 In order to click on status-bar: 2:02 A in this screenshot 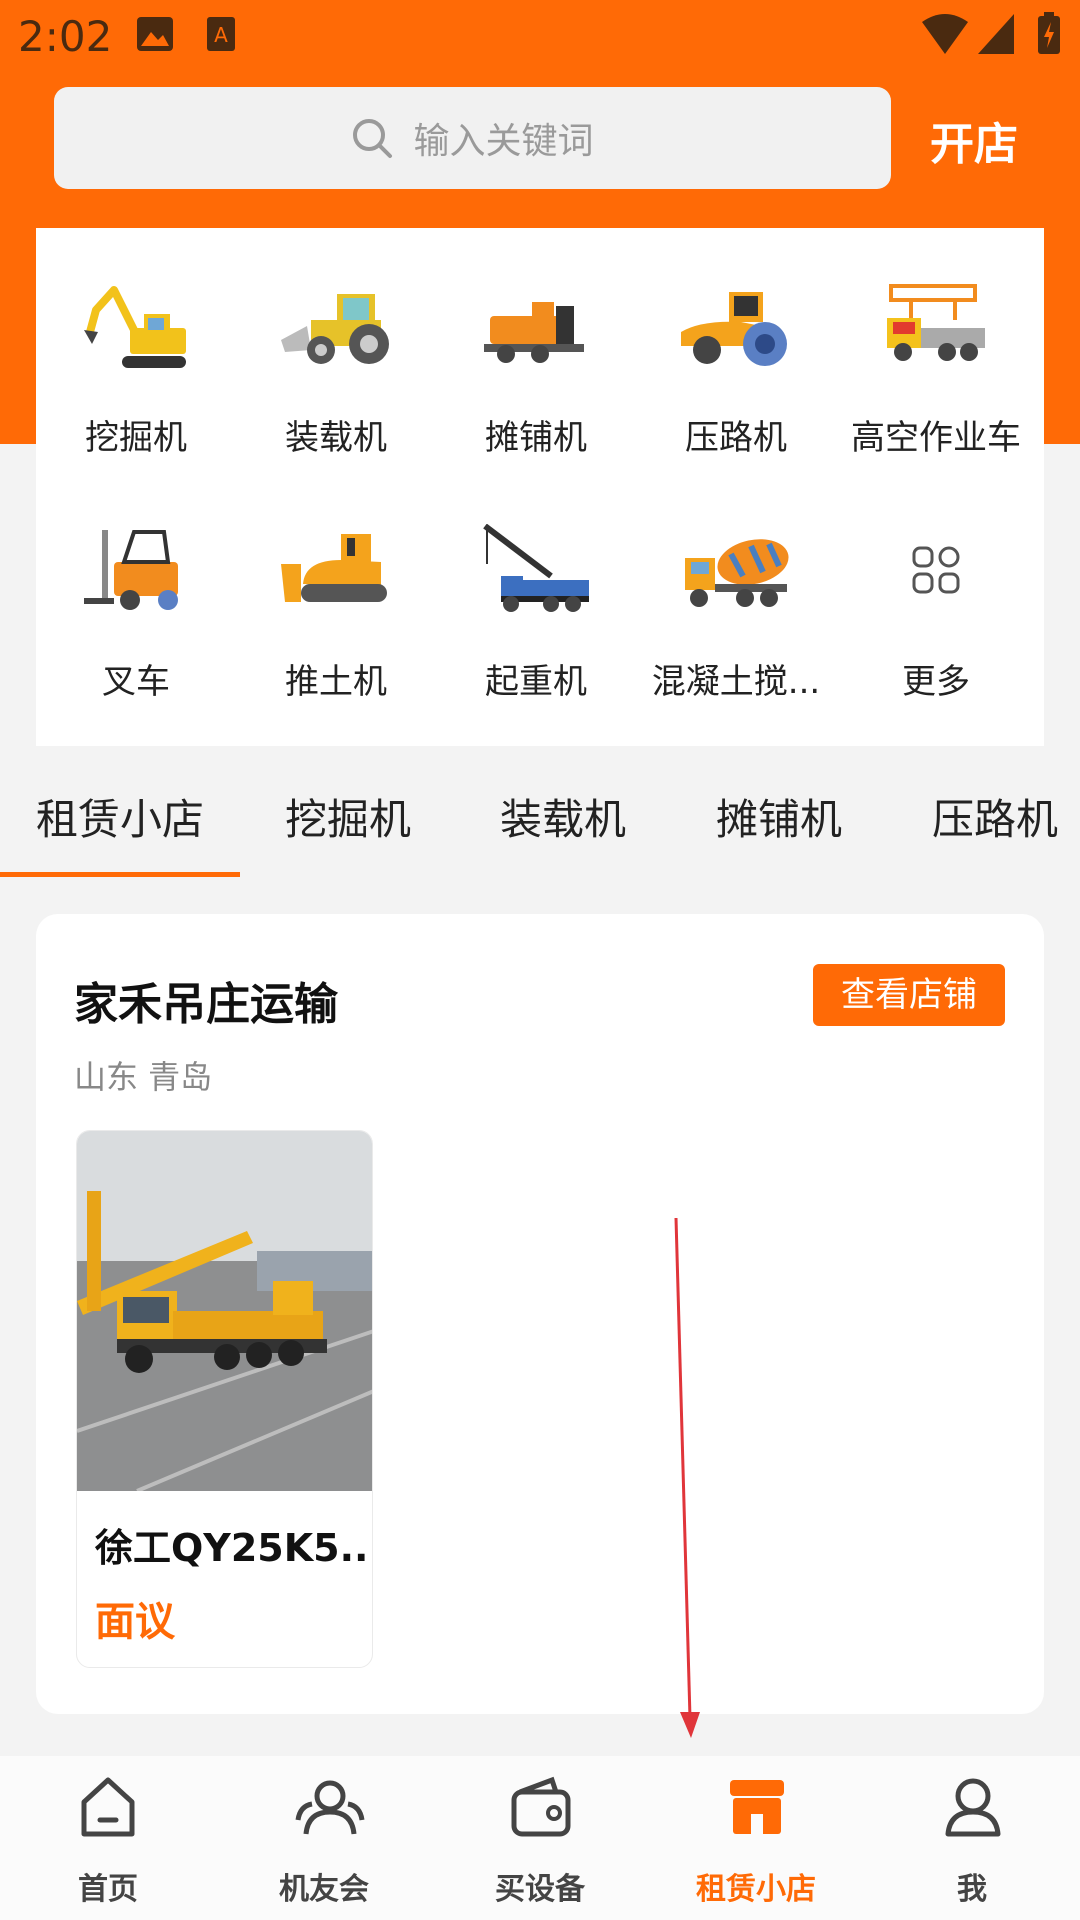, I will do `click(540, 38)`.